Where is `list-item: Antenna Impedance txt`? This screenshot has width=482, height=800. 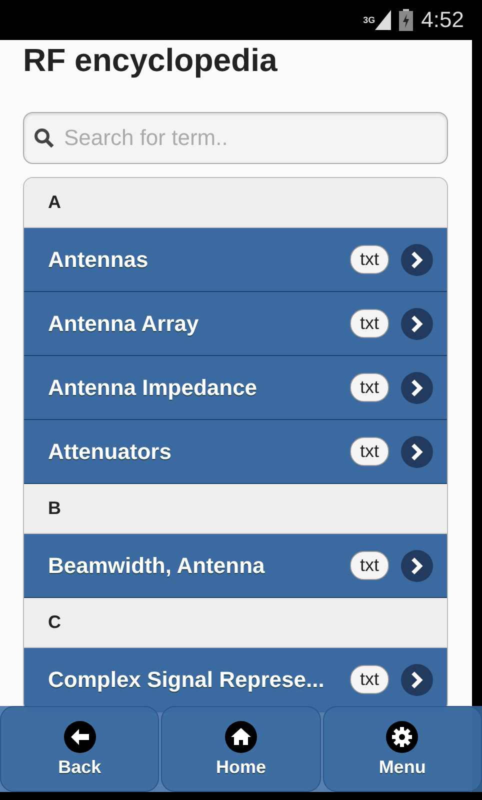 list-item: Antenna Impedance txt is located at coordinates (235, 388).